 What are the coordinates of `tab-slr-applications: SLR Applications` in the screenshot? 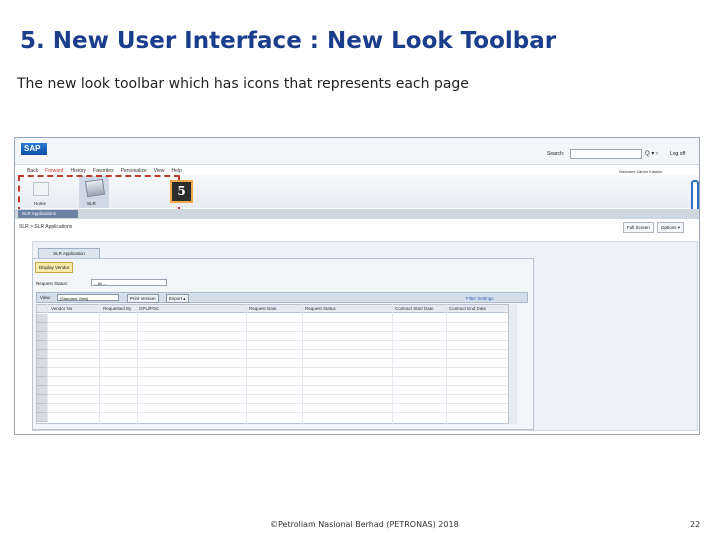 It's located at (48, 214).